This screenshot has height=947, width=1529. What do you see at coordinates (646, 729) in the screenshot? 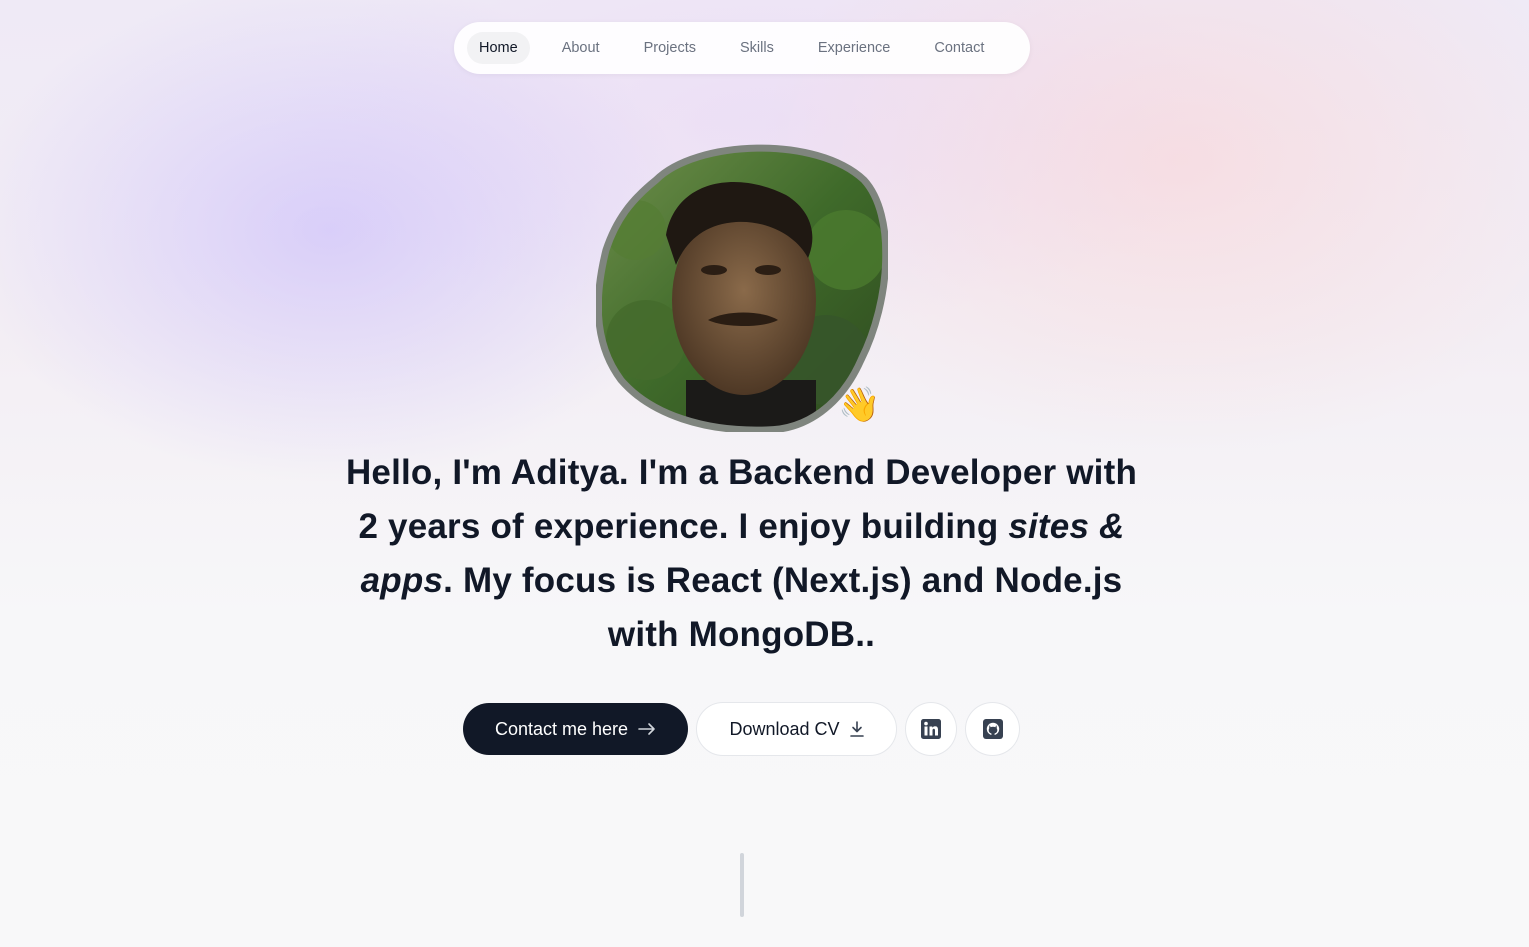
I see `arrow-right-icon` at bounding box center [646, 729].